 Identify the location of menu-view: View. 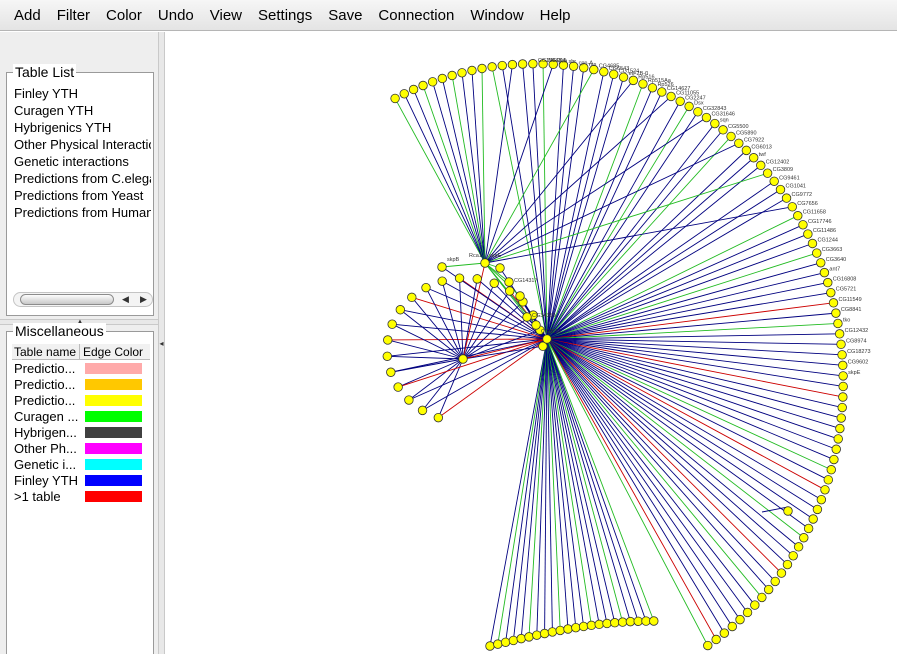
(226, 15).